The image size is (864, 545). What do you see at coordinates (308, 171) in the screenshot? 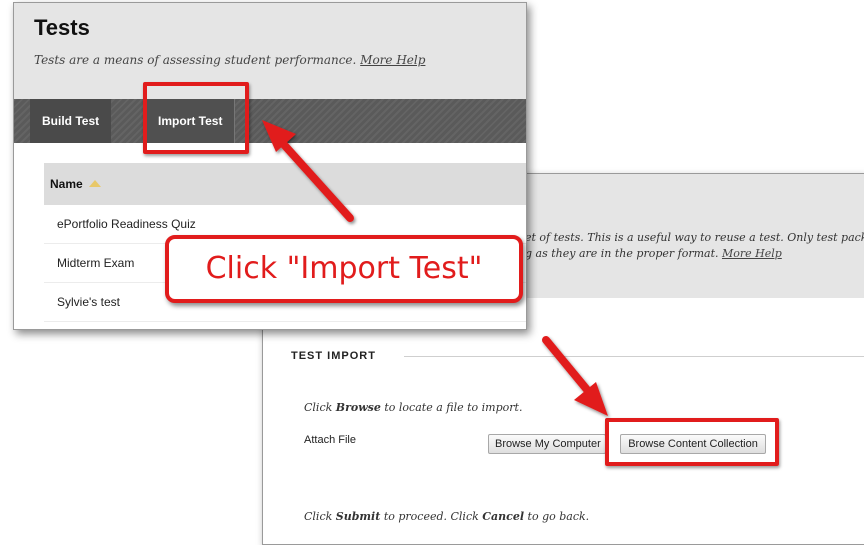
I see `arrow-to-import-tab-icon` at bounding box center [308, 171].